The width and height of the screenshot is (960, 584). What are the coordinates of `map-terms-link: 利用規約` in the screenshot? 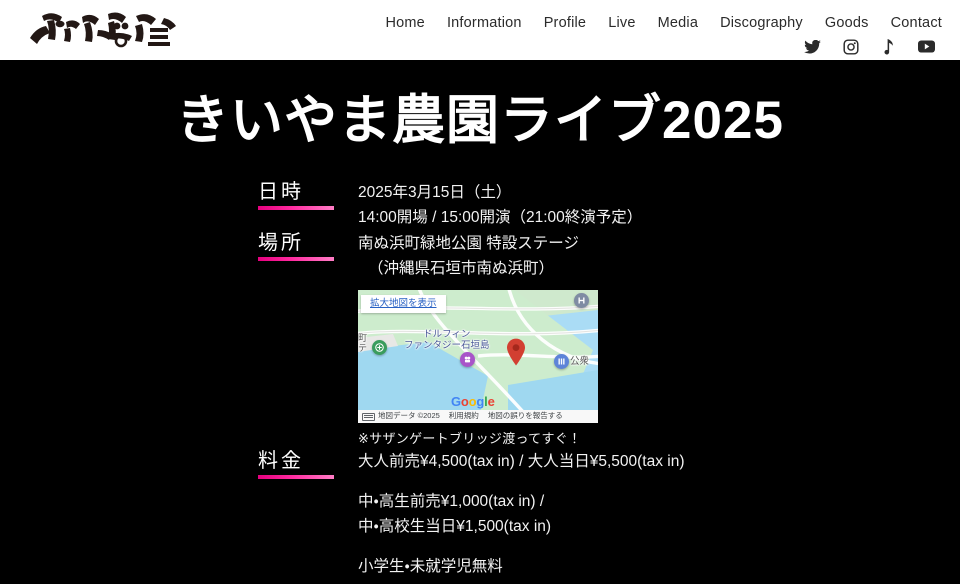 It's located at (464, 416).